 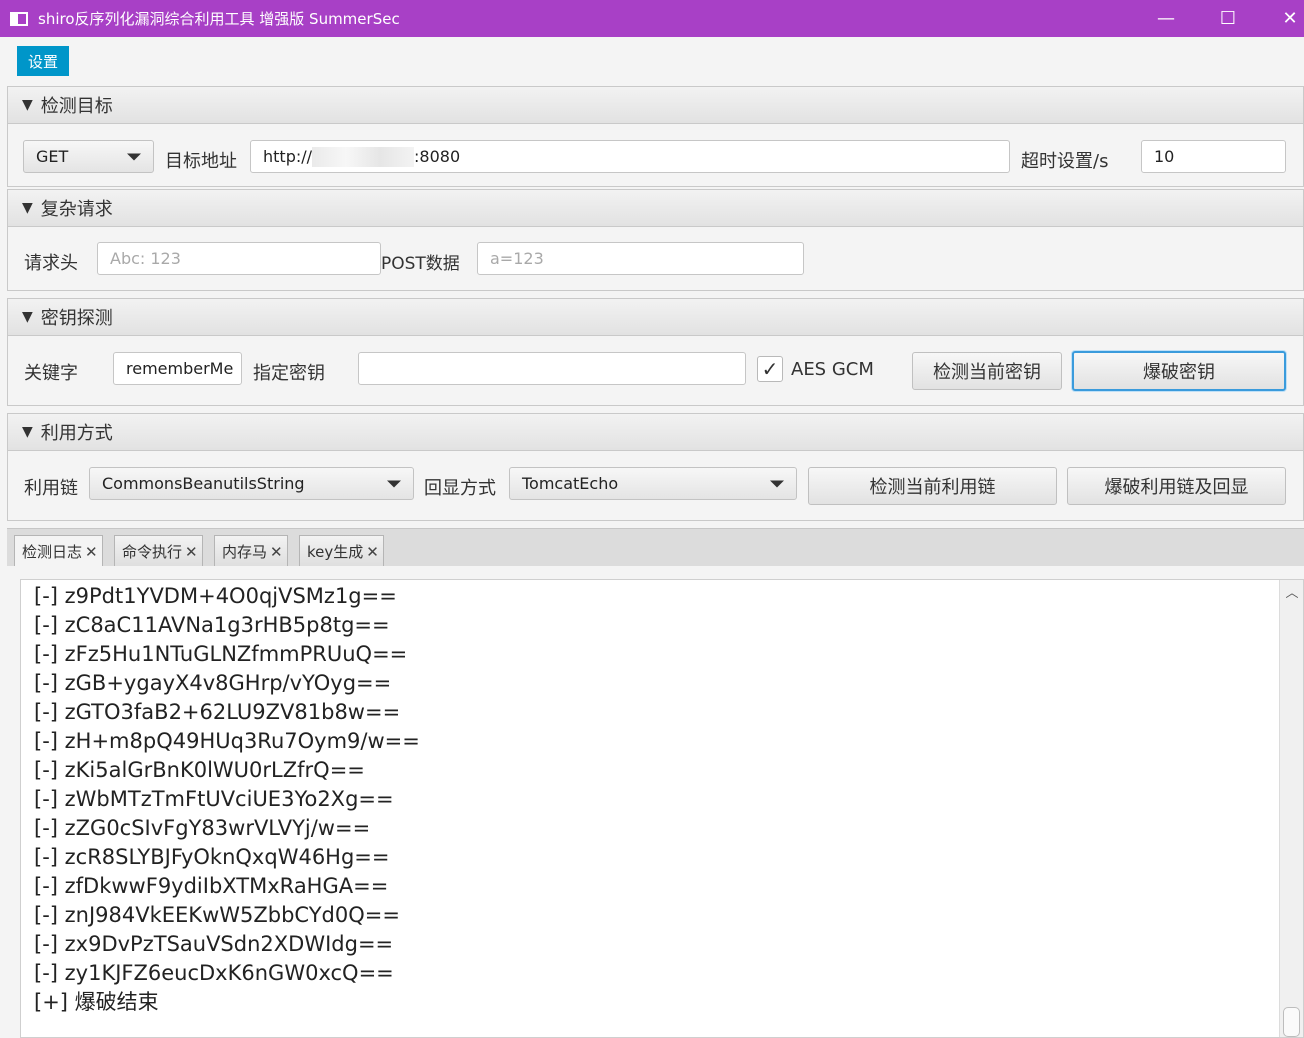 I want to click on aes-gcm-checkbox: ✓, so click(x=770, y=369).